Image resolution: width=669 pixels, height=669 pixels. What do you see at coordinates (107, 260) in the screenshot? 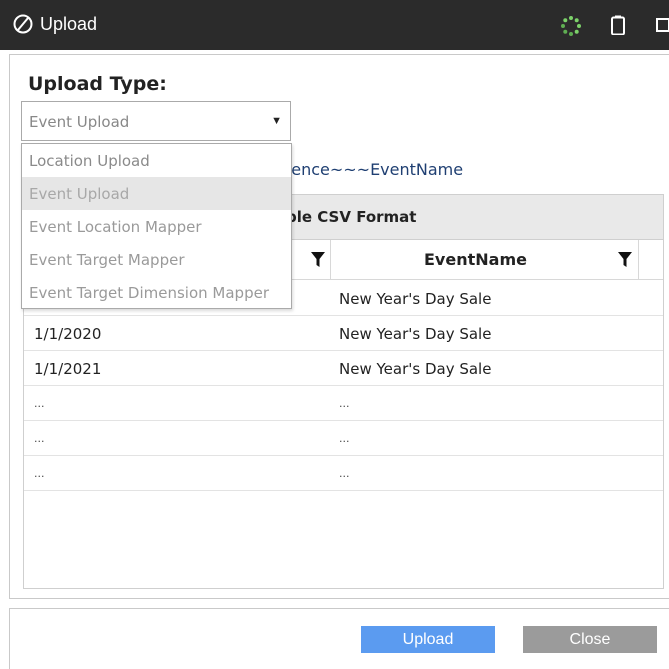
I see `dropdown-option-label: Event Target Mapper` at bounding box center [107, 260].